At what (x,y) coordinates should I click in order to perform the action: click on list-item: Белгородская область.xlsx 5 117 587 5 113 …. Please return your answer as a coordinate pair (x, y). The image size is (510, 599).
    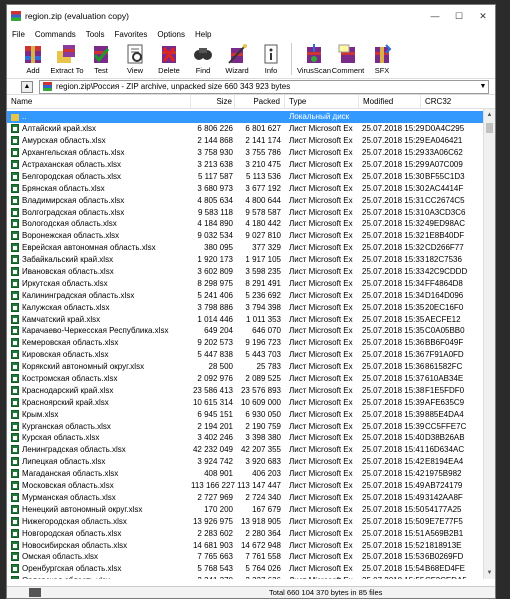
    Looking at the image, I should click on (245, 176).